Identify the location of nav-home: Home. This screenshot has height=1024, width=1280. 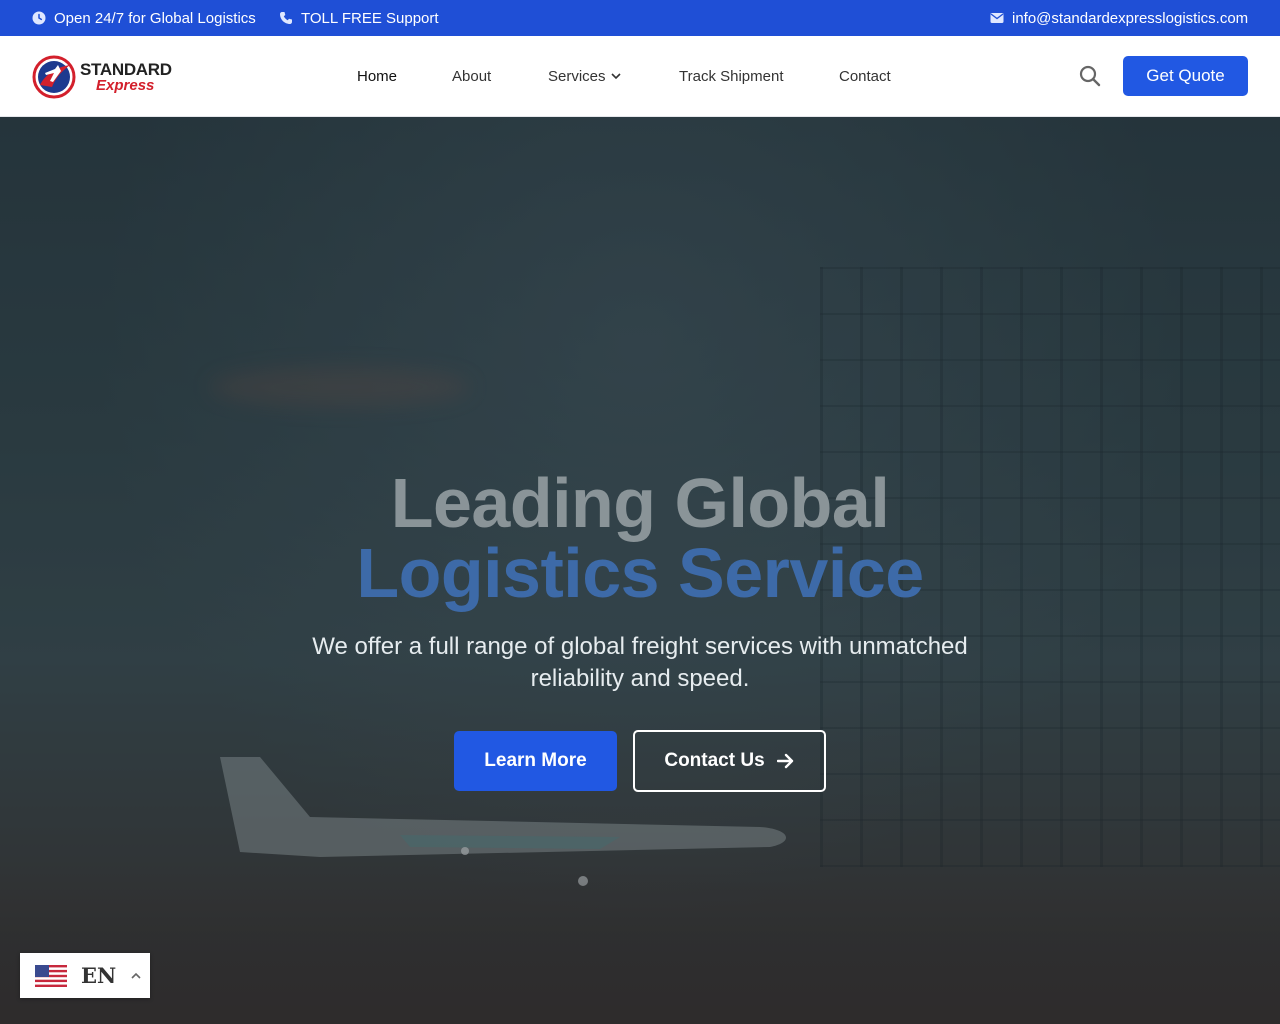
(377, 76).